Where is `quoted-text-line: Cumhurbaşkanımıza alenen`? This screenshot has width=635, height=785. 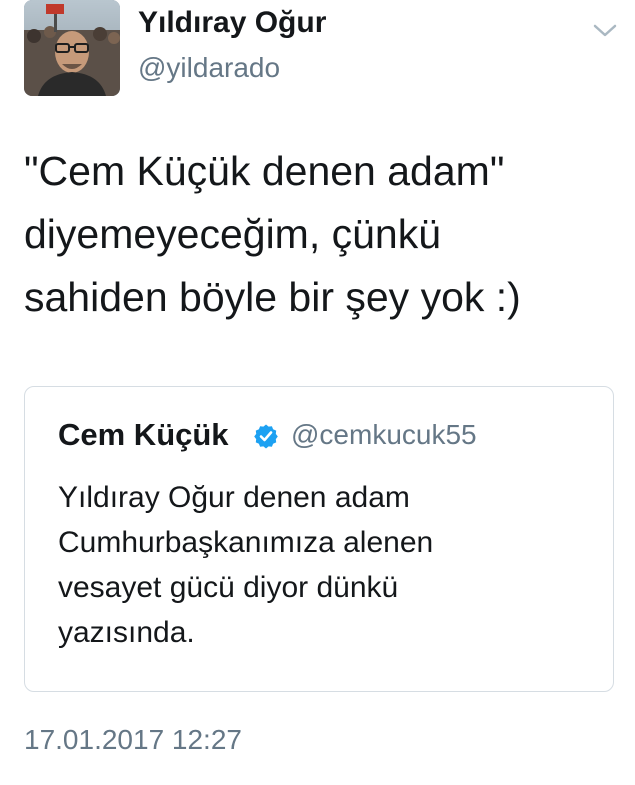
quoted-text-line: Cumhurbaşkanımıza alenen is located at coordinates (246, 542).